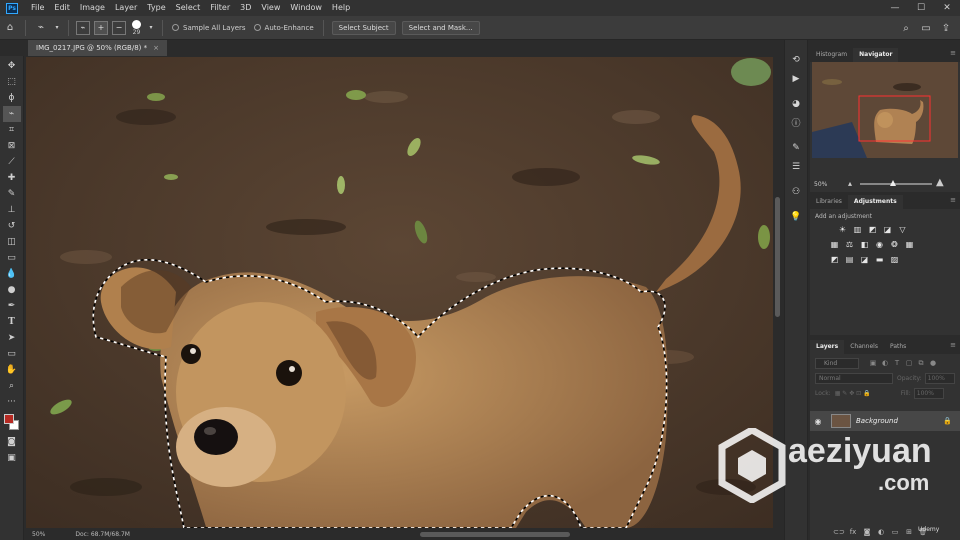  Describe the element at coordinates (887, 229) in the screenshot. I see `exposure-icon: ◪` at that location.